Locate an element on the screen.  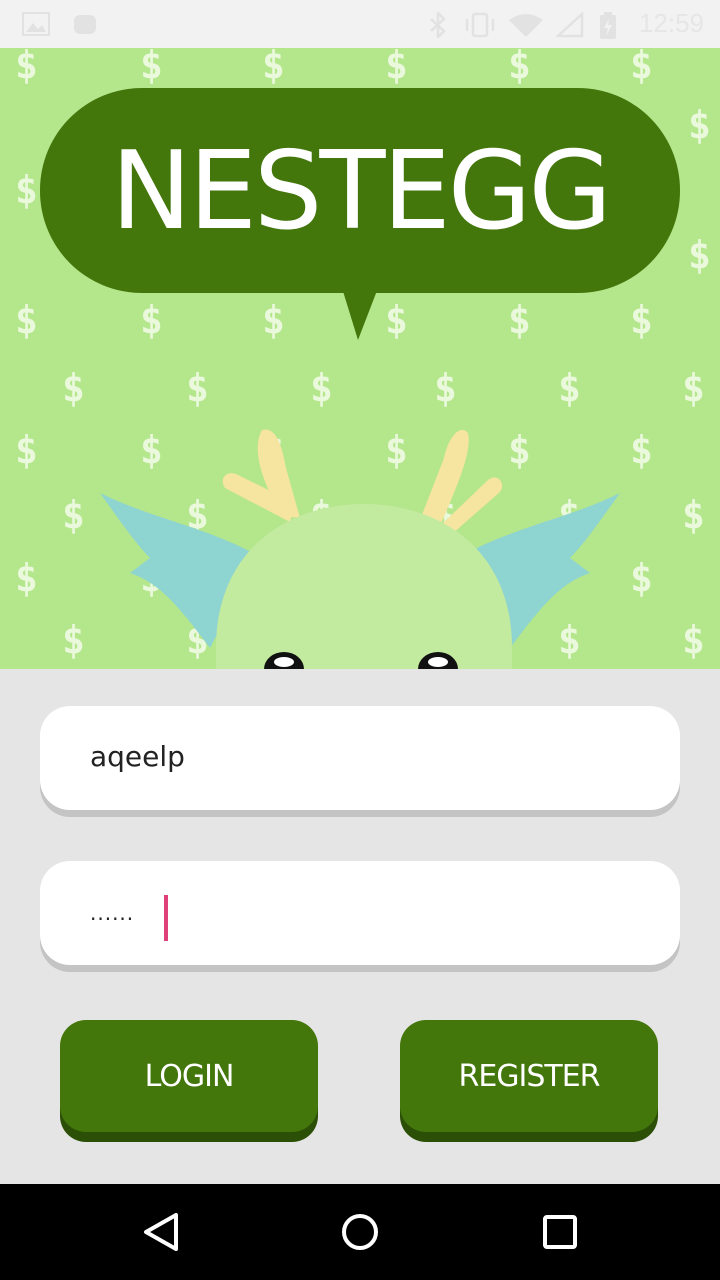
home-icon is located at coordinates (360, 1232).